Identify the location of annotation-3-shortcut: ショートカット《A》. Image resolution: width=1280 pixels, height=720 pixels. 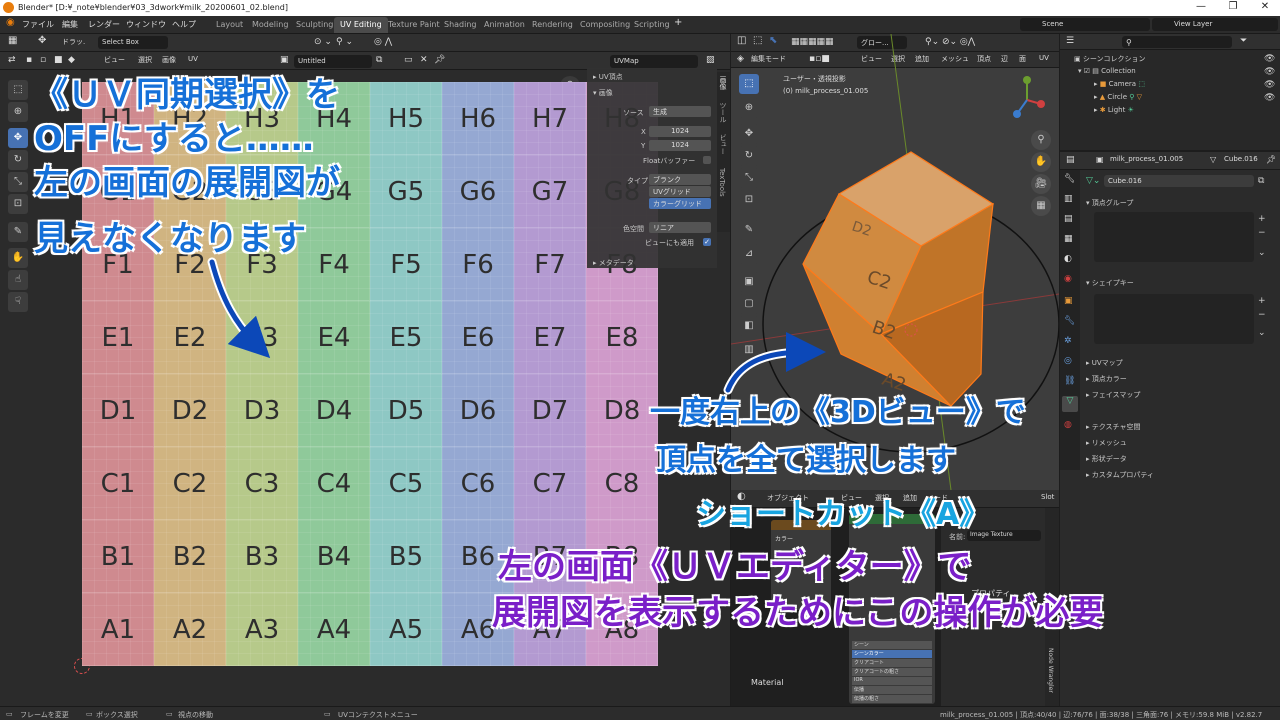
(843, 514).